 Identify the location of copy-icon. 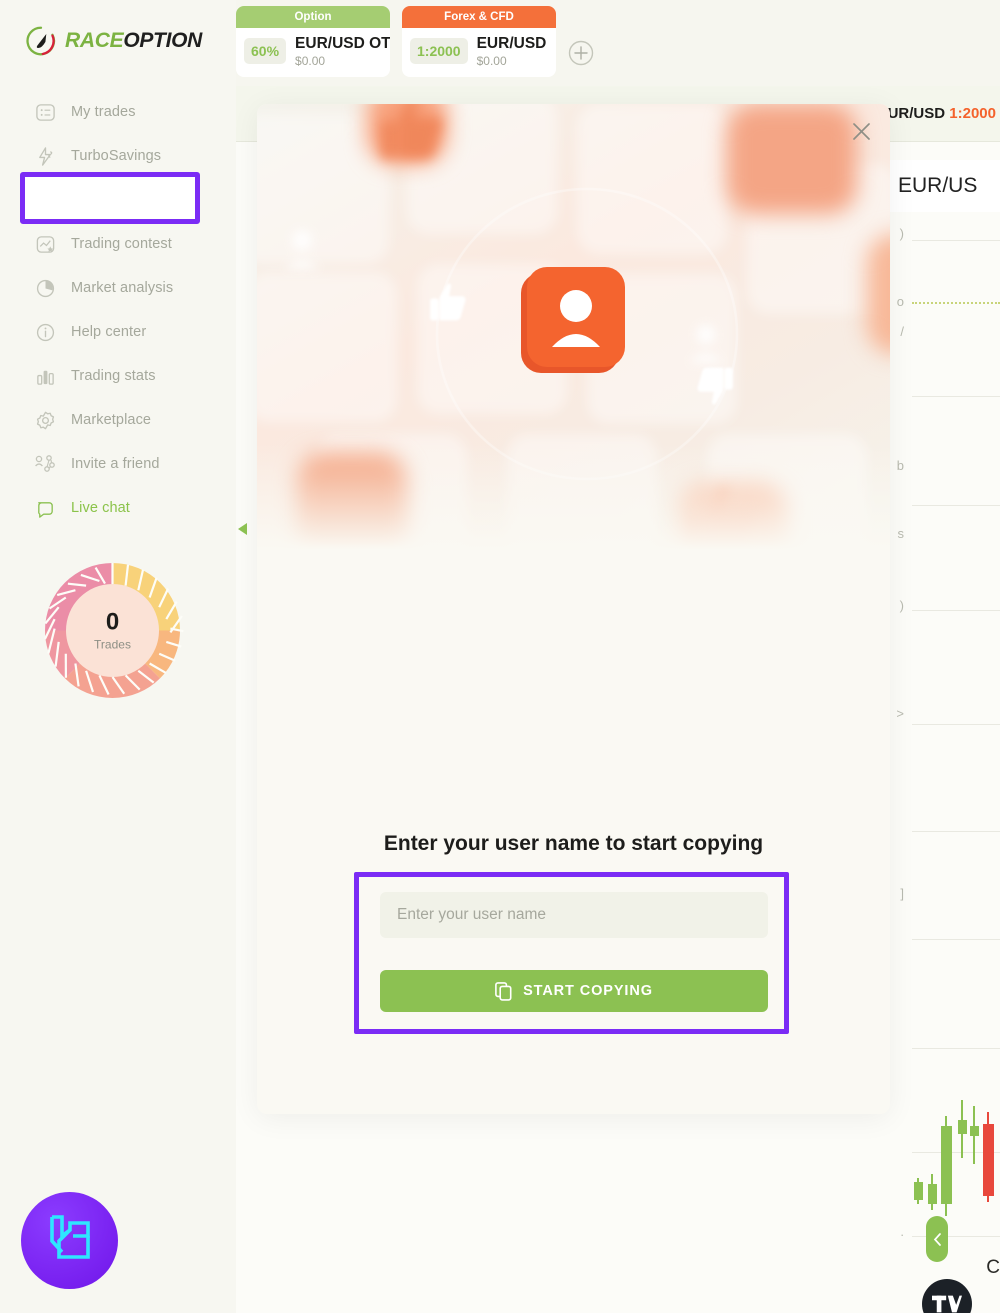
(503, 991).